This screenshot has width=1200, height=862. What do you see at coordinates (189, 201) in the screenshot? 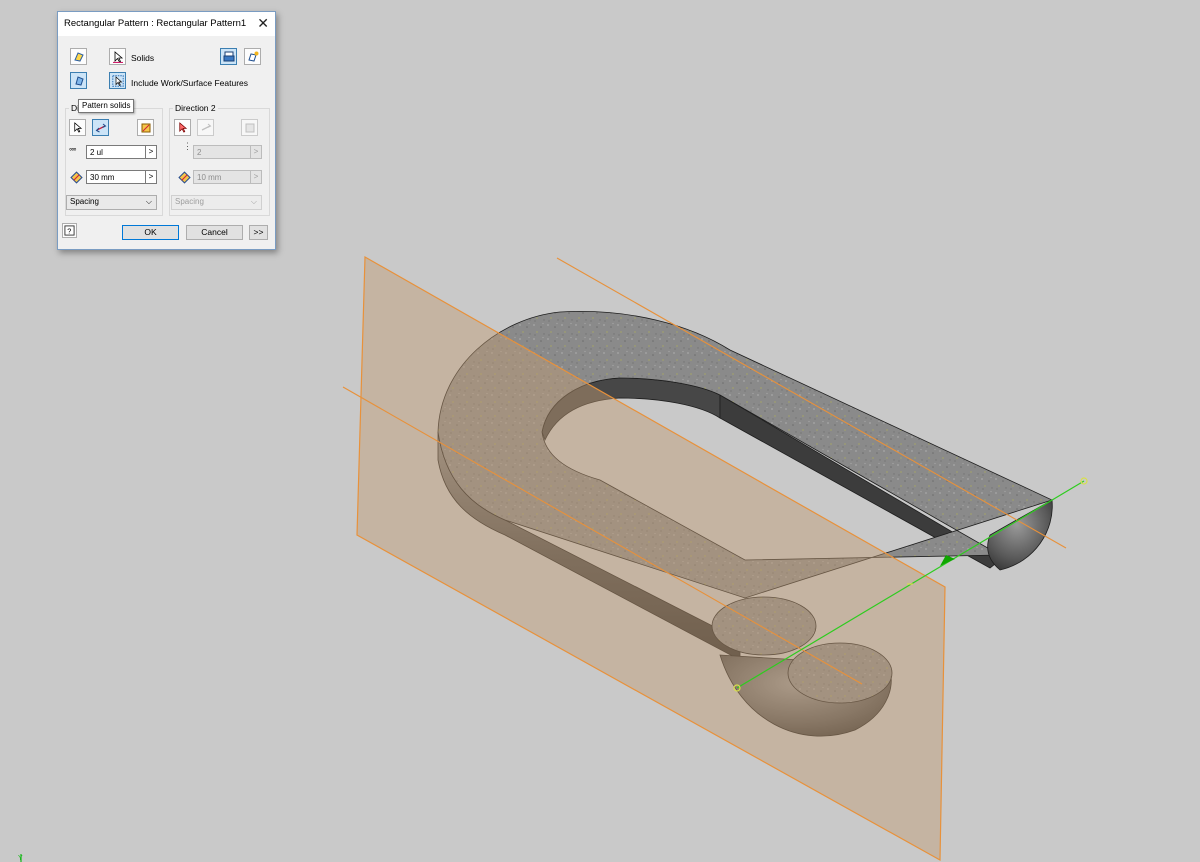
I see `direction-2-method-value: Spacing` at bounding box center [189, 201].